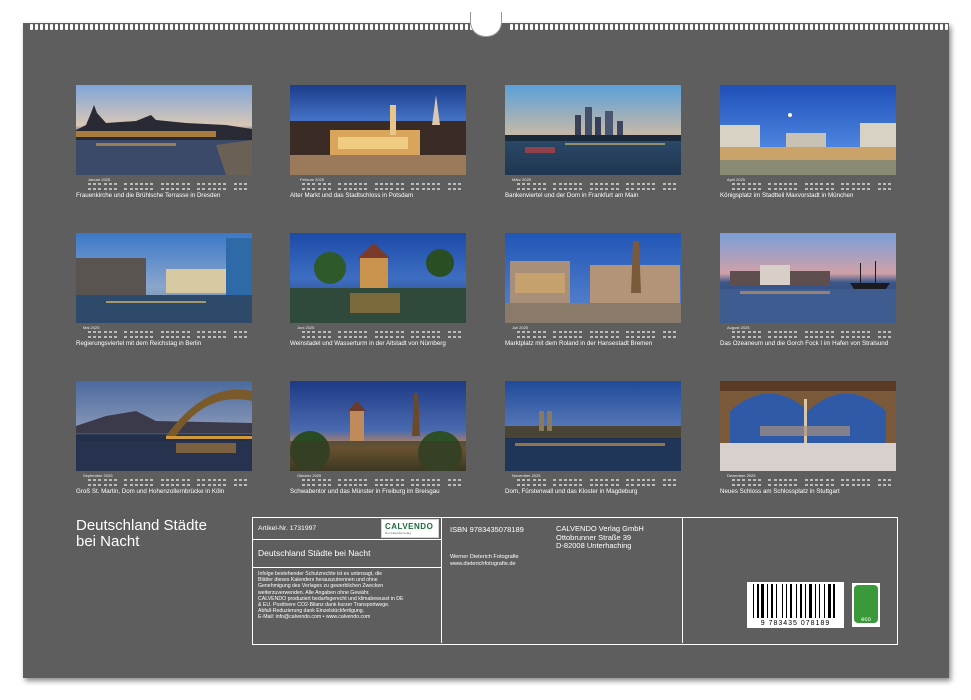 The width and height of the screenshot is (971, 700). Describe the element at coordinates (736, 179) in the screenshot. I see `month-label-april: April 2025` at that location.